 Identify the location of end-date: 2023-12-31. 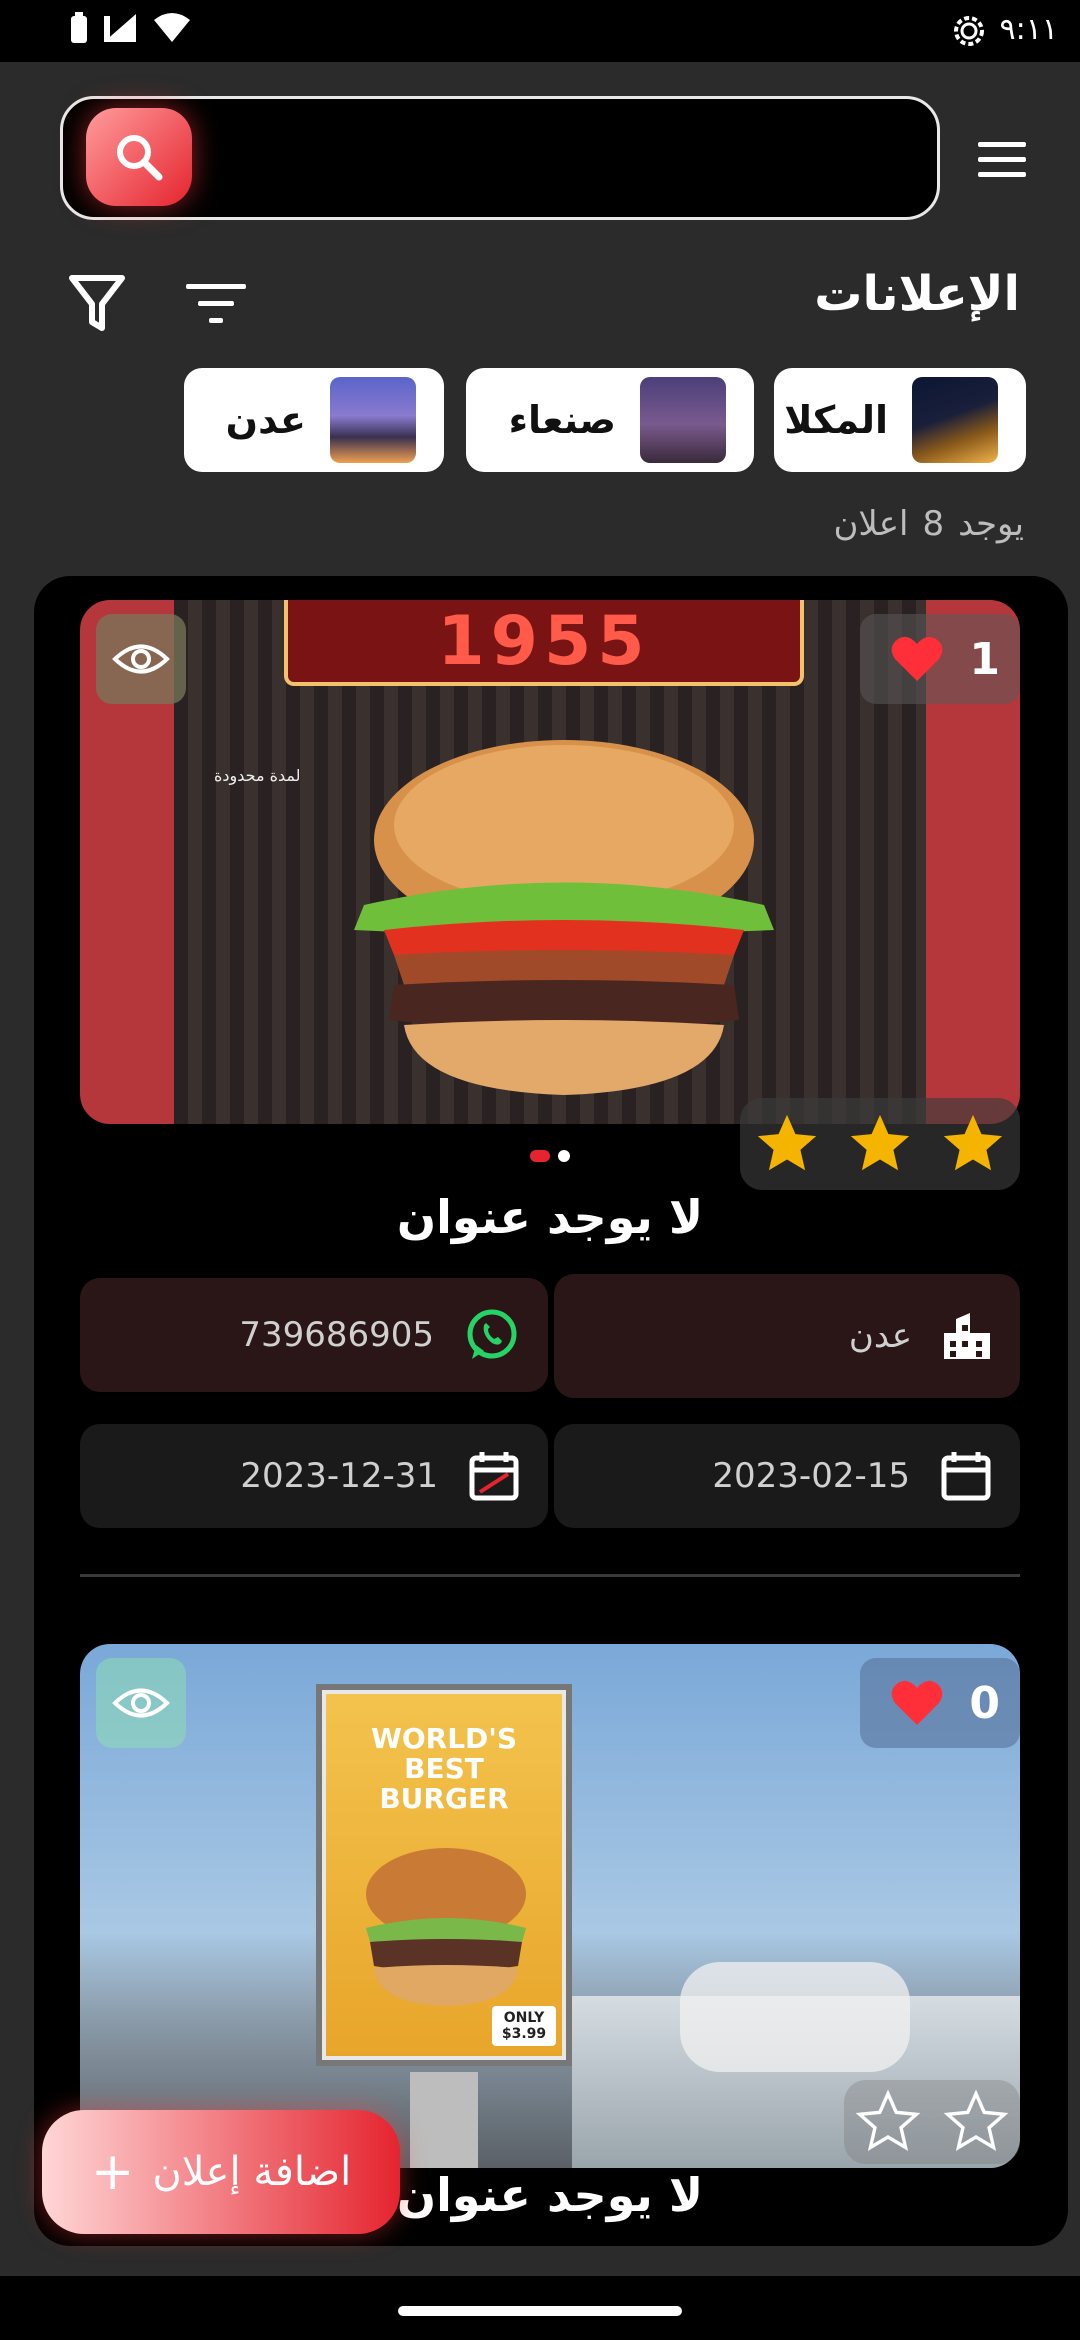
(339, 1476).